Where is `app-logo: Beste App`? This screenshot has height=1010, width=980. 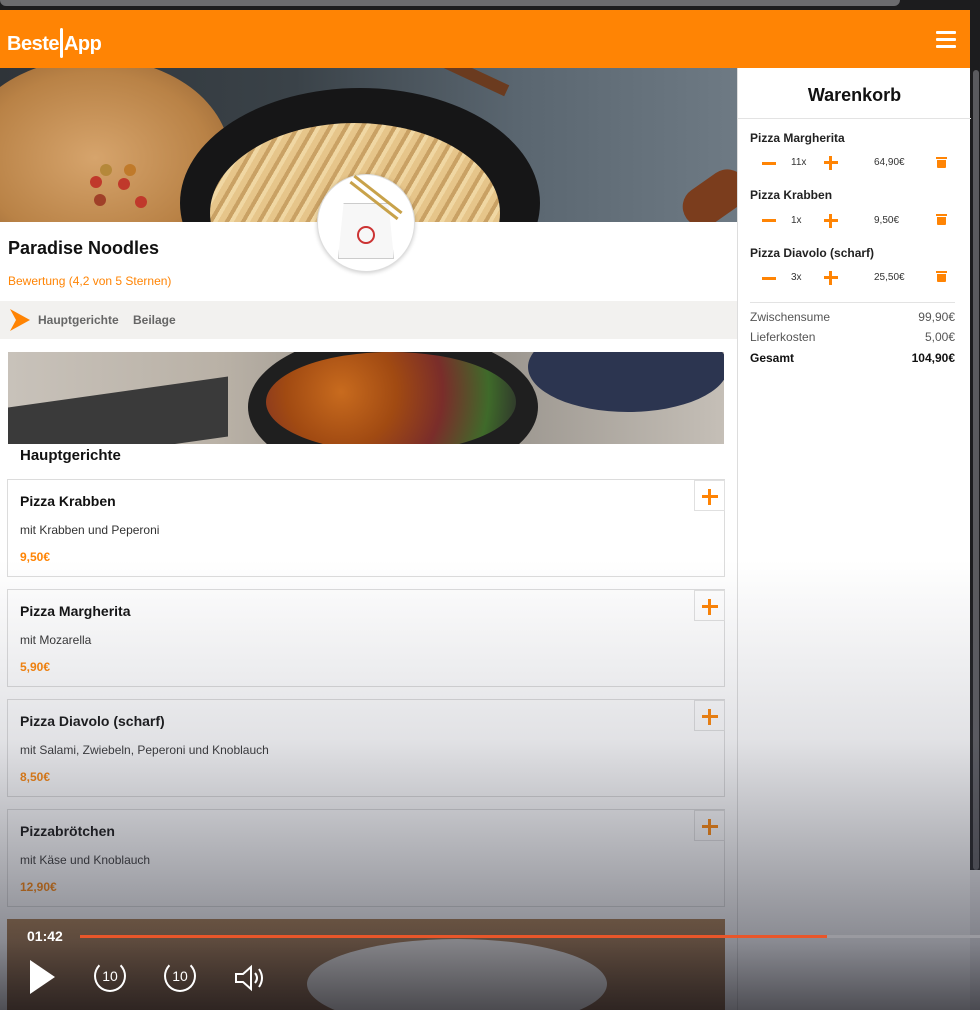
app-logo: Beste App is located at coordinates (54, 43).